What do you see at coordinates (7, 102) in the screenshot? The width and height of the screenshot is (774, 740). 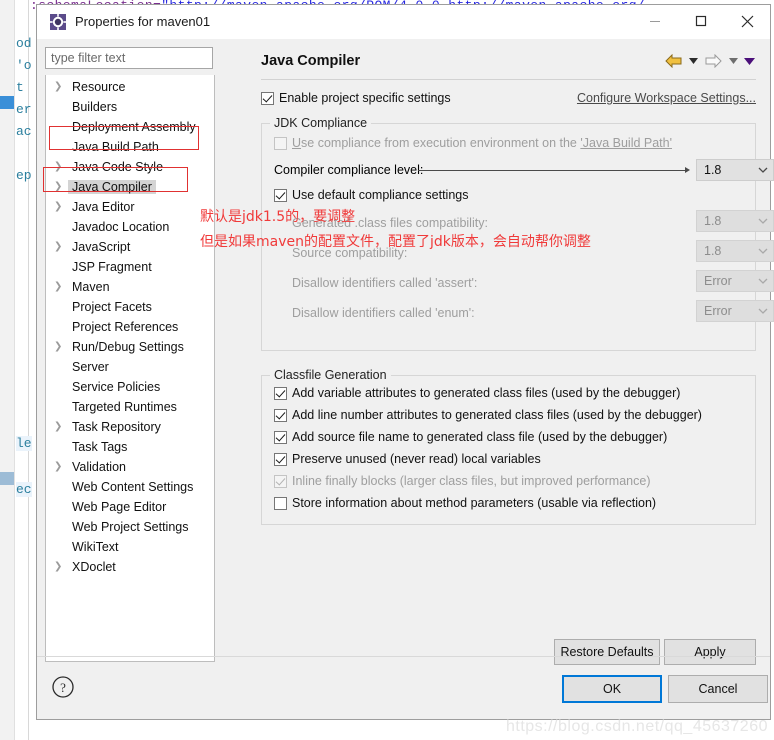 I see `gutter-selection-marker` at bounding box center [7, 102].